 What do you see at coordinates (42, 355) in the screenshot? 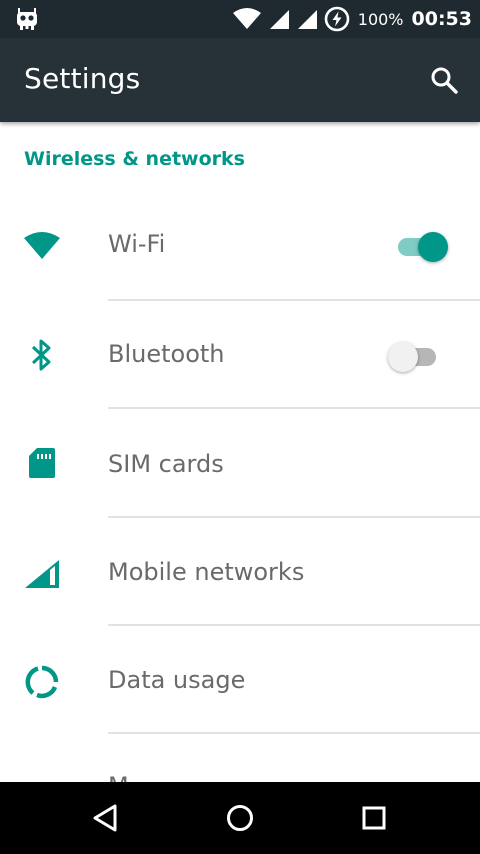
I see `bluetooth-icon` at bounding box center [42, 355].